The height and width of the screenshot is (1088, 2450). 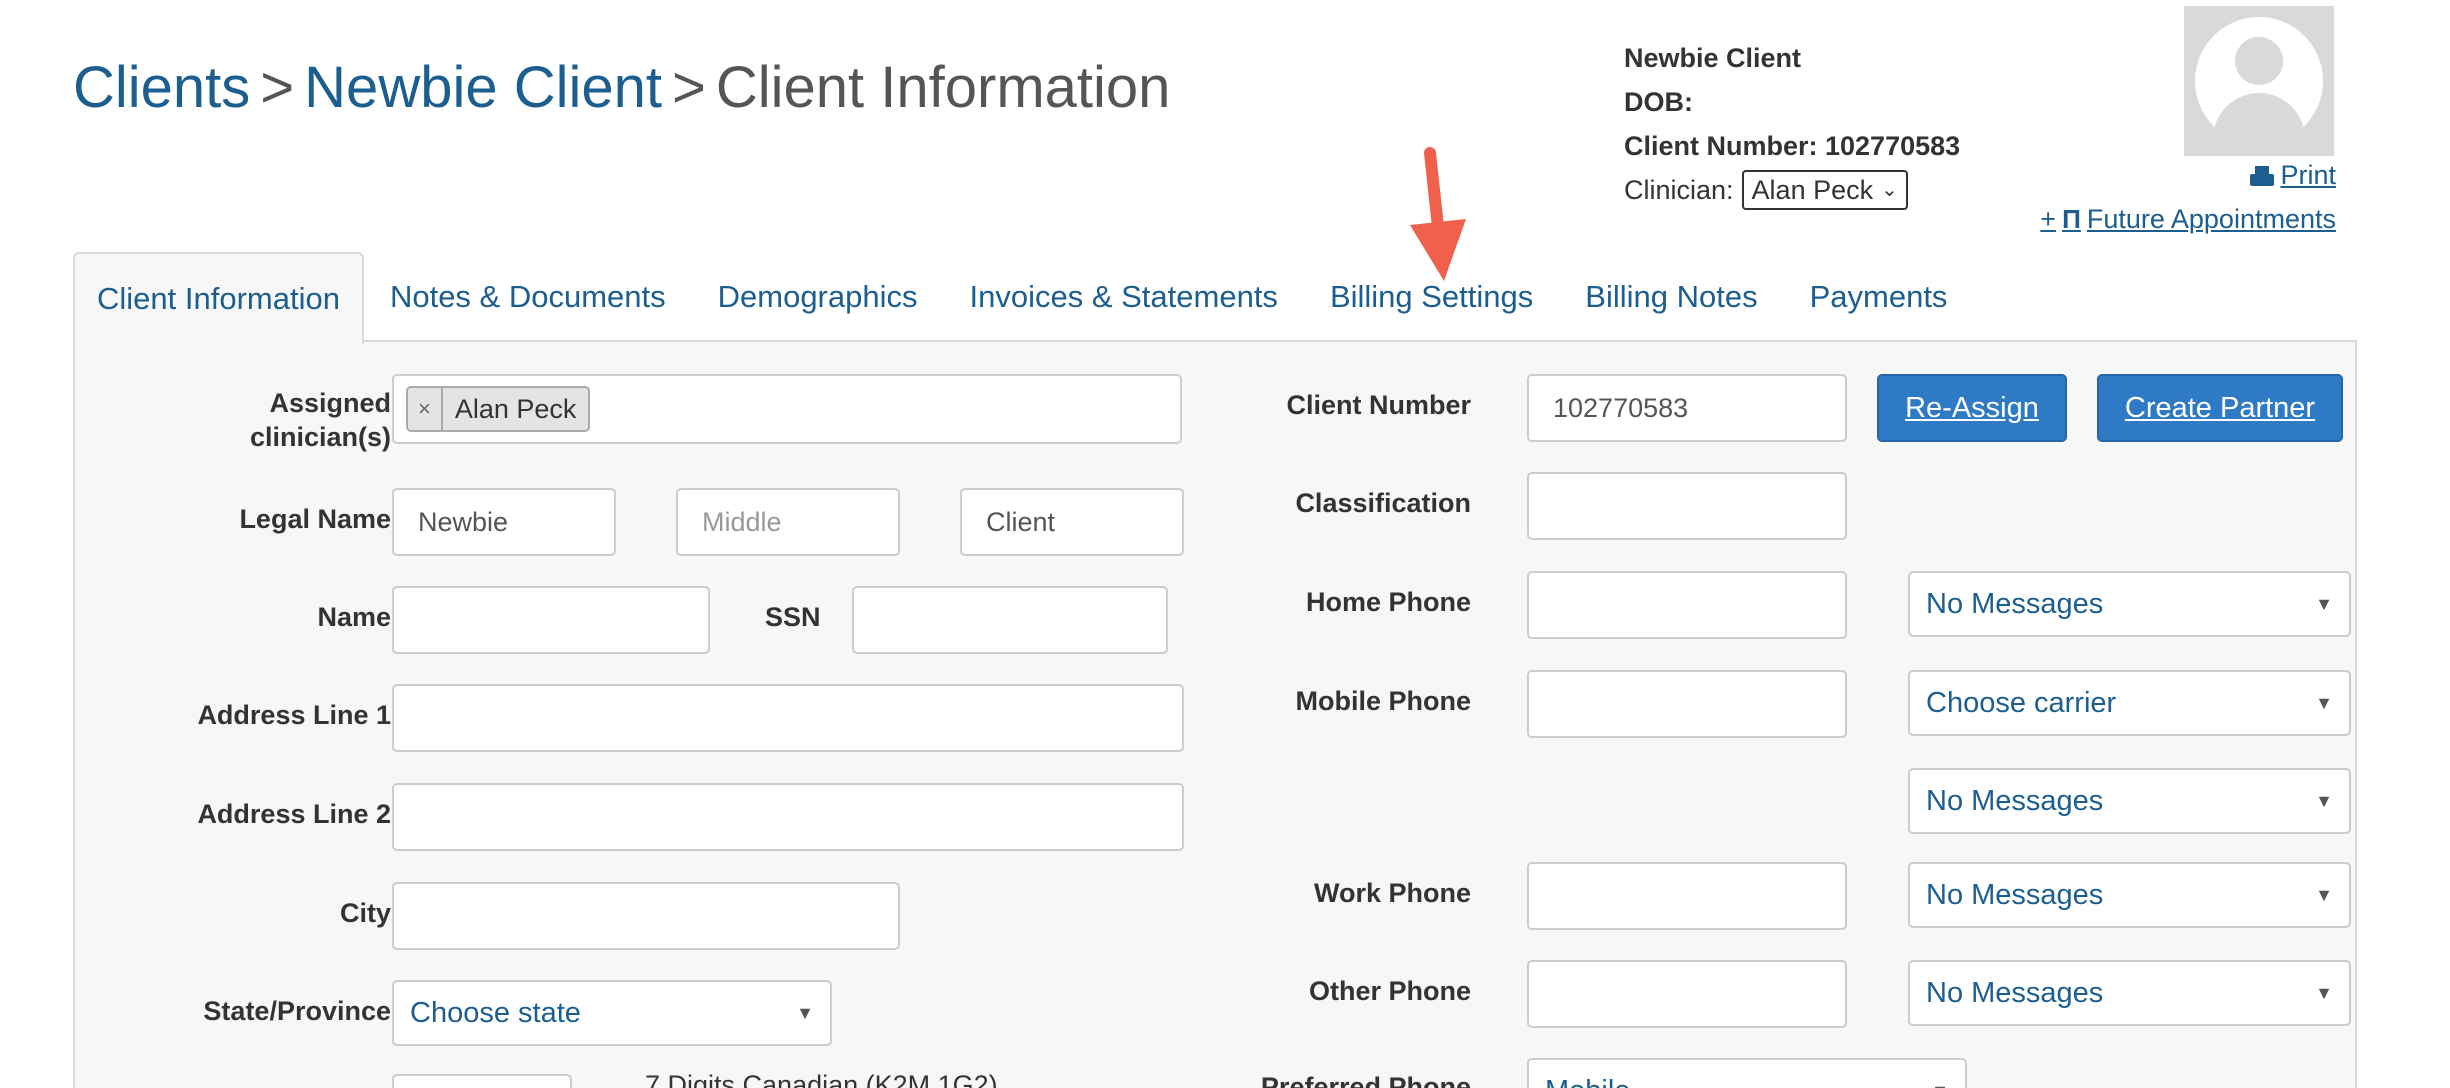 What do you see at coordinates (2129, 604) in the screenshot?
I see `home-phone-messages-select: No Messages ▼` at bounding box center [2129, 604].